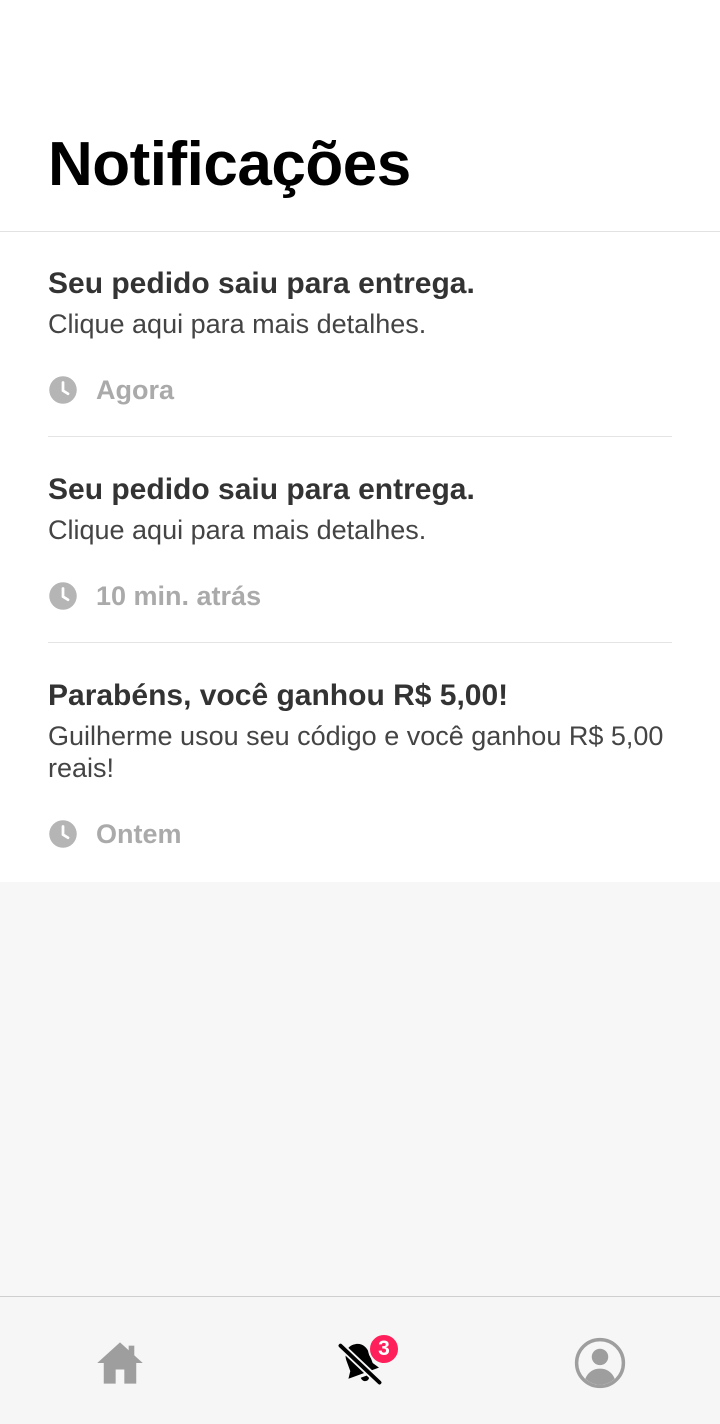  What do you see at coordinates (384, 1349) in the screenshot?
I see `notification-badge: 3` at bounding box center [384, 1349].